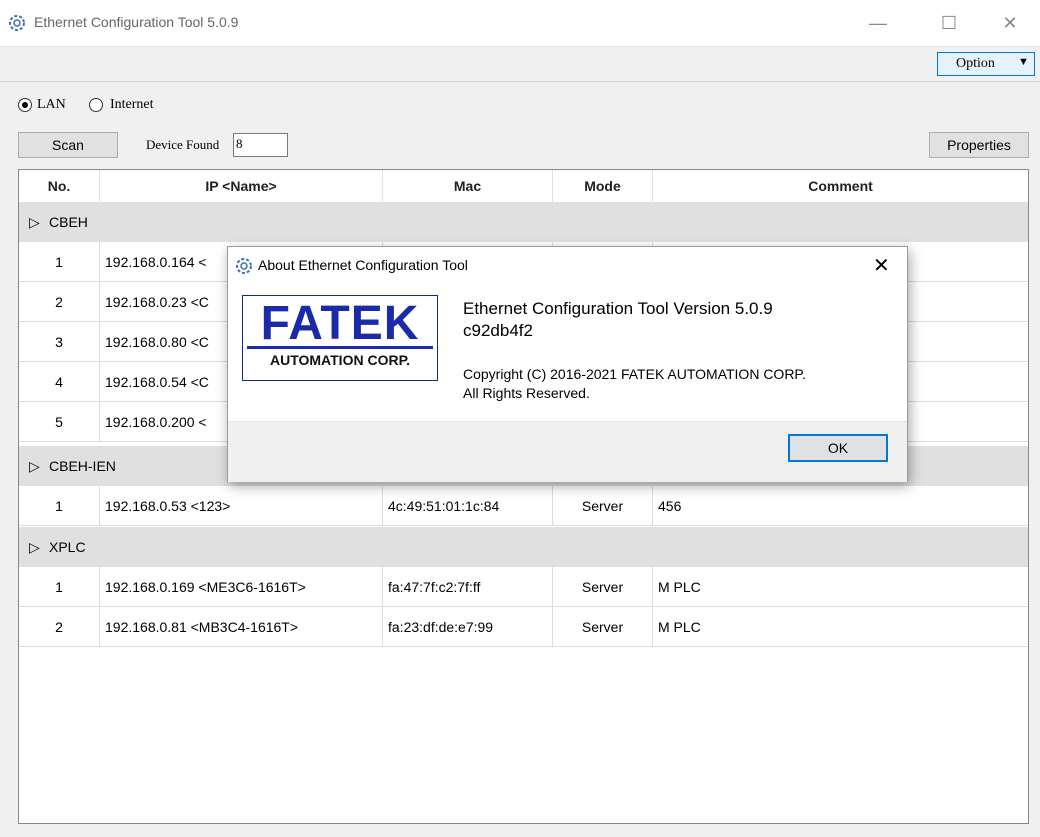 The image size is (1040, 837). I want to click on dialog-footer: OK, so click(567, 451).